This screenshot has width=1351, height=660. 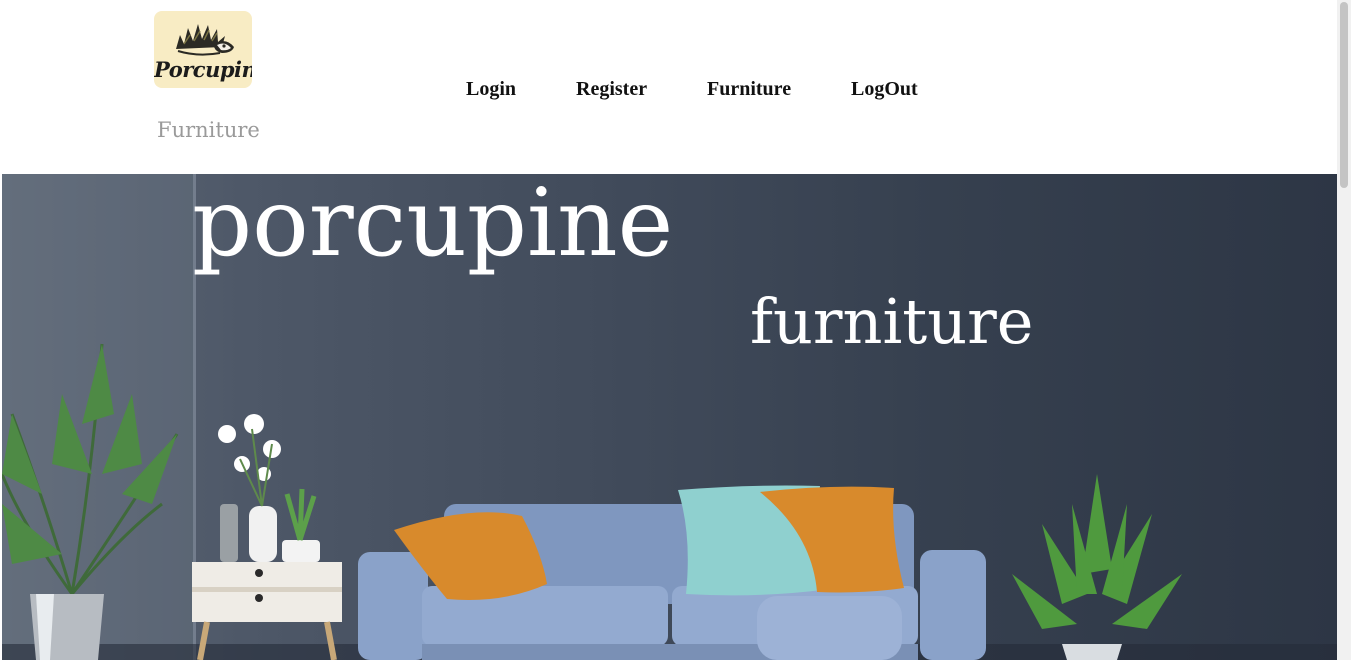 What do you see at coordinates (672, 572) in the screenshot?
I see `sofa` at bounding box center [672, 572].